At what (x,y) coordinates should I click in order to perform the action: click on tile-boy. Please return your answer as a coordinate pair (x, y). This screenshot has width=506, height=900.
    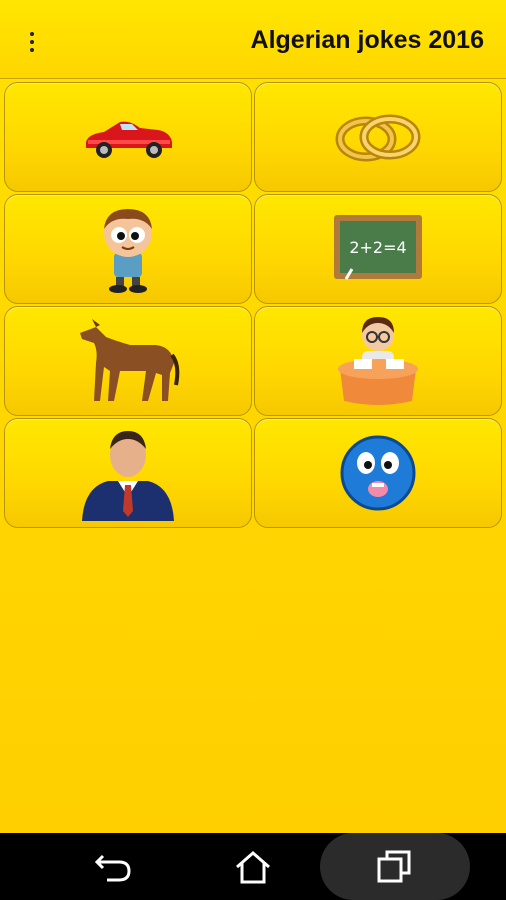
    Looking at the image, I should click on (128, 249).